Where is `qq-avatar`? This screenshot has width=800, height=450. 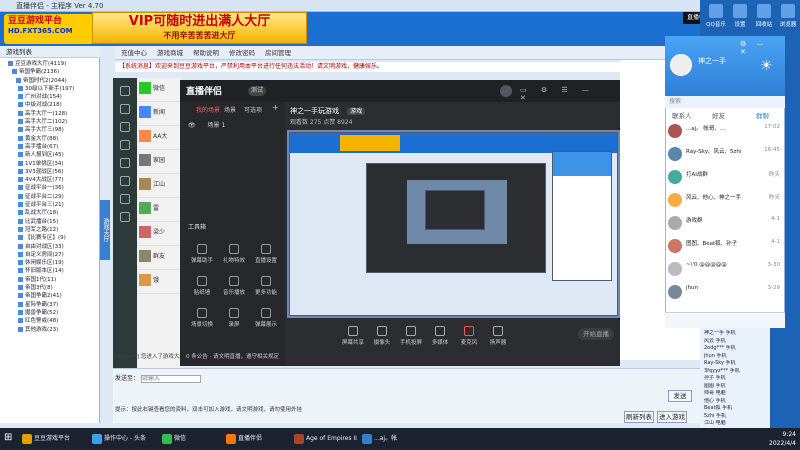
qq-avatar is located at coordinates (681, 65).